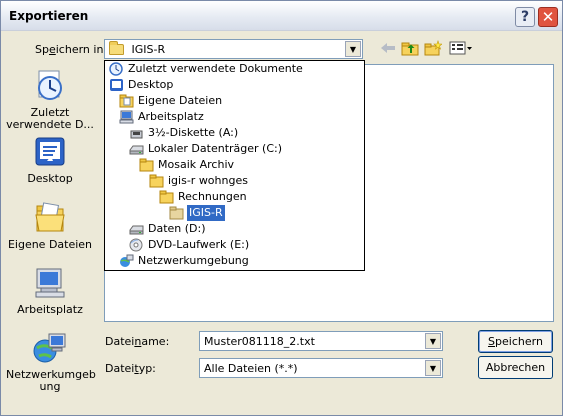 The width and height of the screenshot is (563, 416). I want to click on filename-value: Muster081118_2.txt, so click(259, 341).